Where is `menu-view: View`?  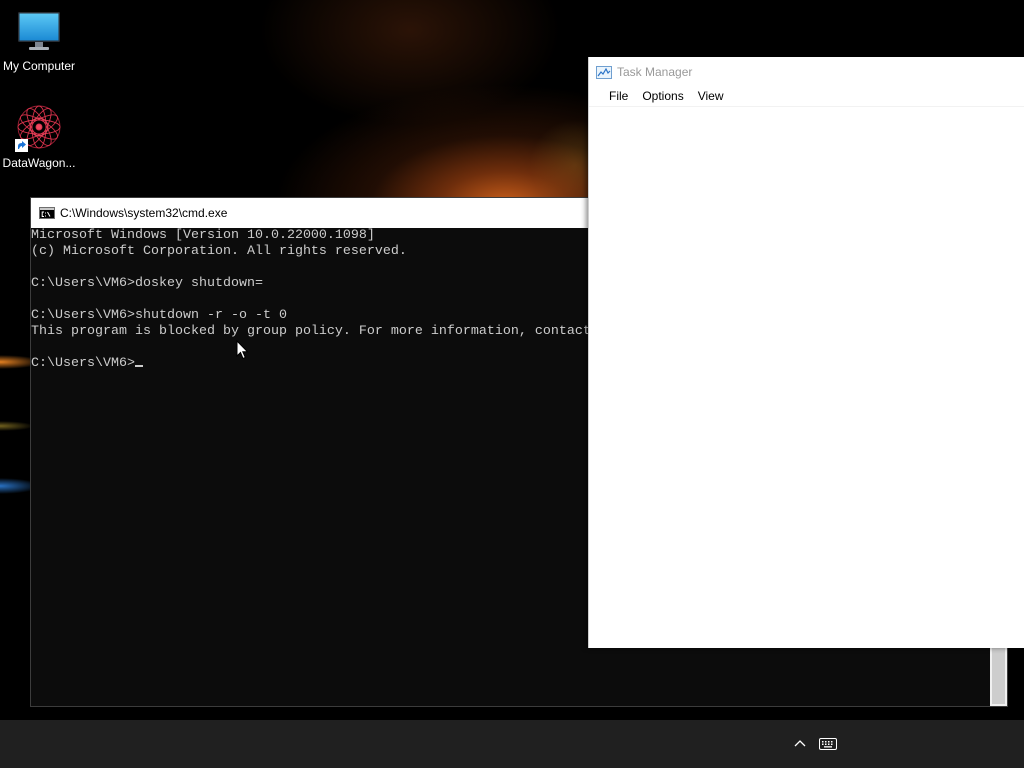
menu-view: View is located at coordinates (711, 96).